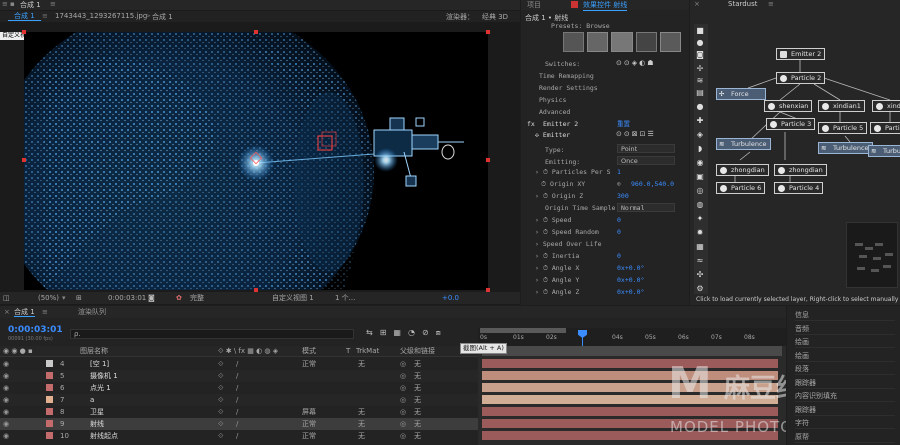 The height and width of the screenshot is (445, 900). Describe the element at coordinates (239, 388) in the screenshot. I see `layer-row: ◉ 6 点光 1 ⟐ / ◎ 无` at that location.